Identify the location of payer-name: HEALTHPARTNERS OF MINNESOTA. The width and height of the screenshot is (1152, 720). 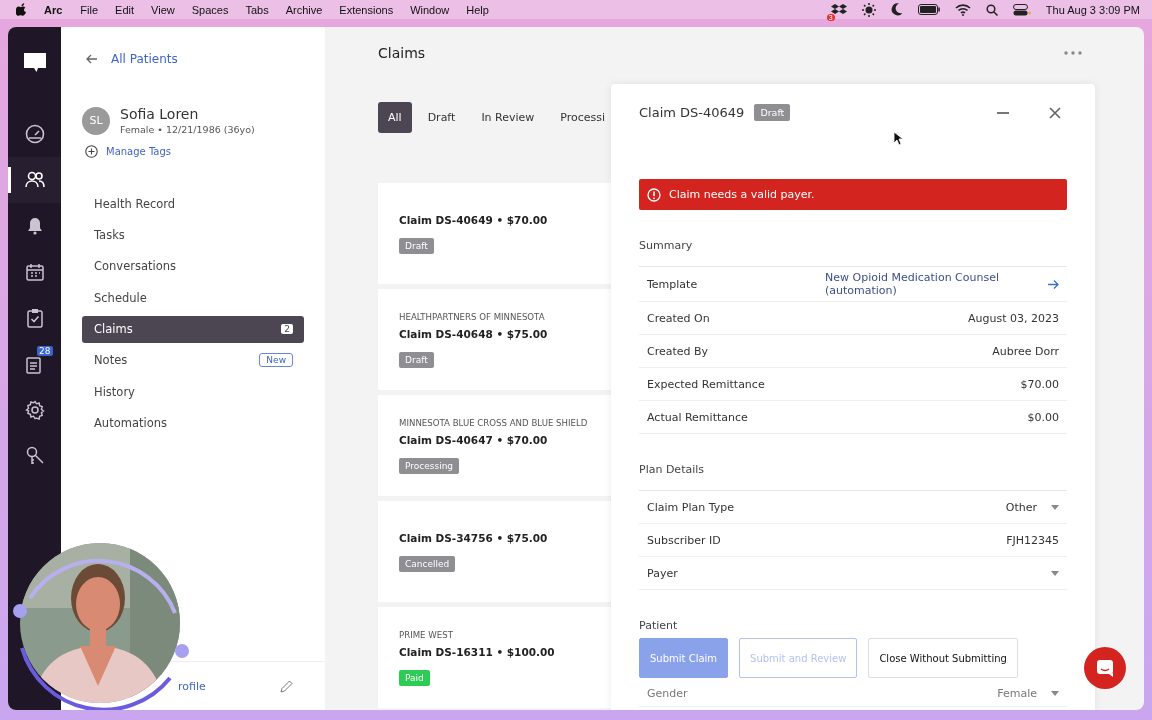
(472, 316).